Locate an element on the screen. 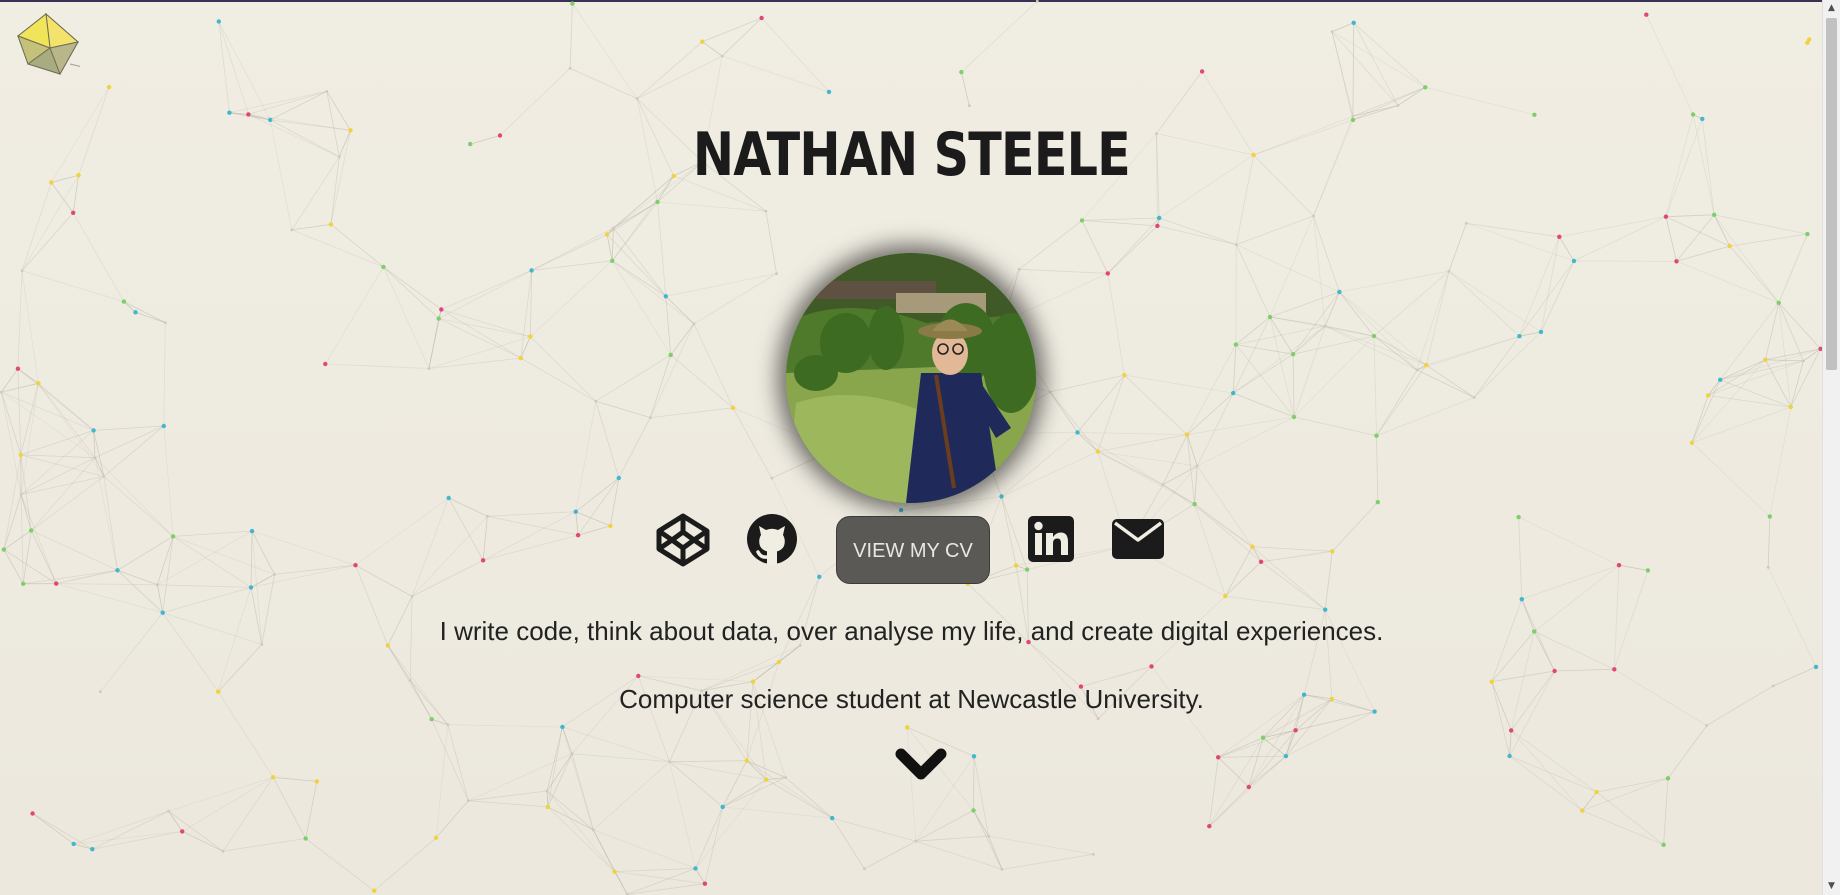 This screenshot has width=1840, height=895. view-cv-button: VIEW MY CV is located at coordinates (913, 550).